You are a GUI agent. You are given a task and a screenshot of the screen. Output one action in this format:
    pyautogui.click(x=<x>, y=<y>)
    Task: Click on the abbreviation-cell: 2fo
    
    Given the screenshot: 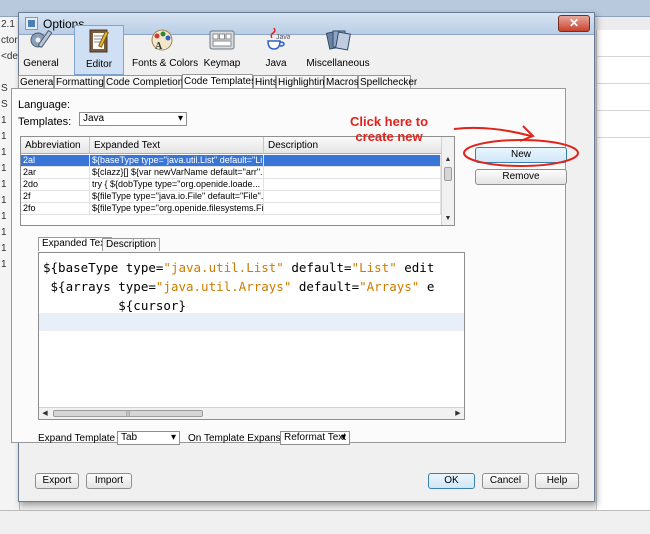 What is the action you would take?
    pyautogui.click(x=55, y=208)
    